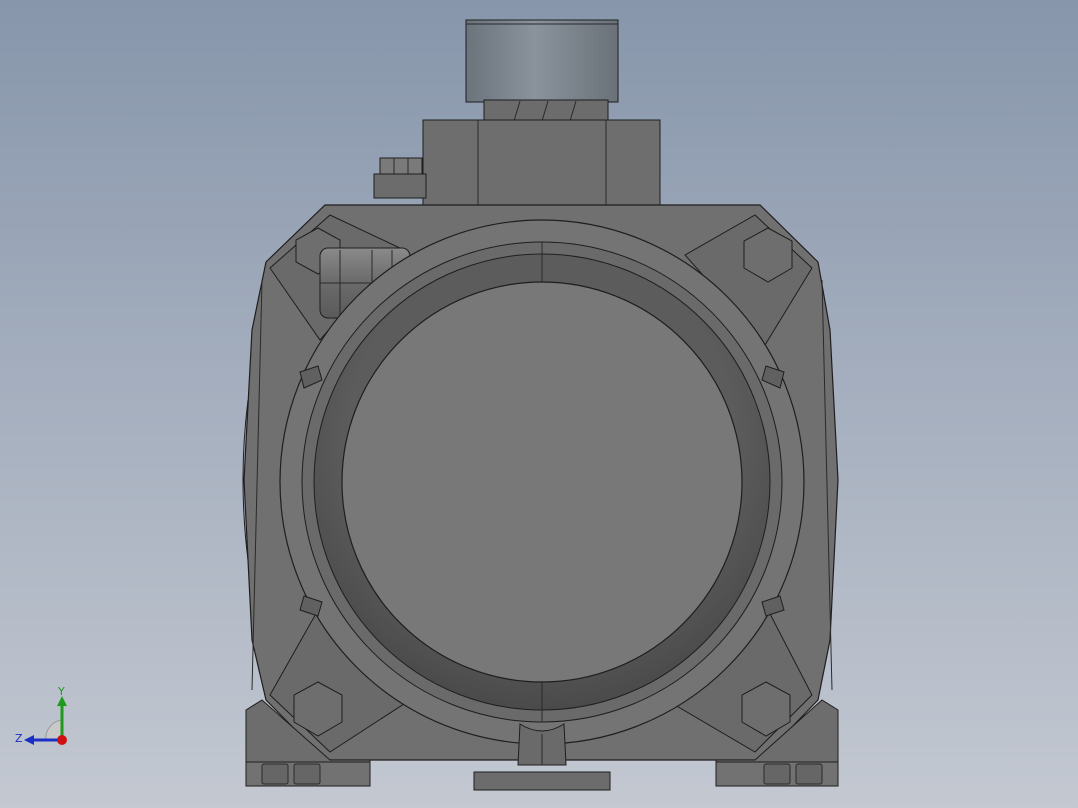  Describe the element at coordinates (19, 738) in the screenshot. I see `axis-z-label: Z` at that location.